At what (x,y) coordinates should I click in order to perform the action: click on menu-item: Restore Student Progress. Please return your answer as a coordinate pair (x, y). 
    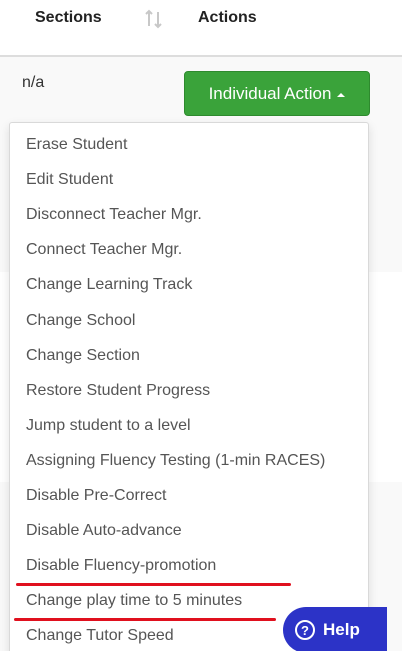
    Looking at the image, I should click on (118, 391).